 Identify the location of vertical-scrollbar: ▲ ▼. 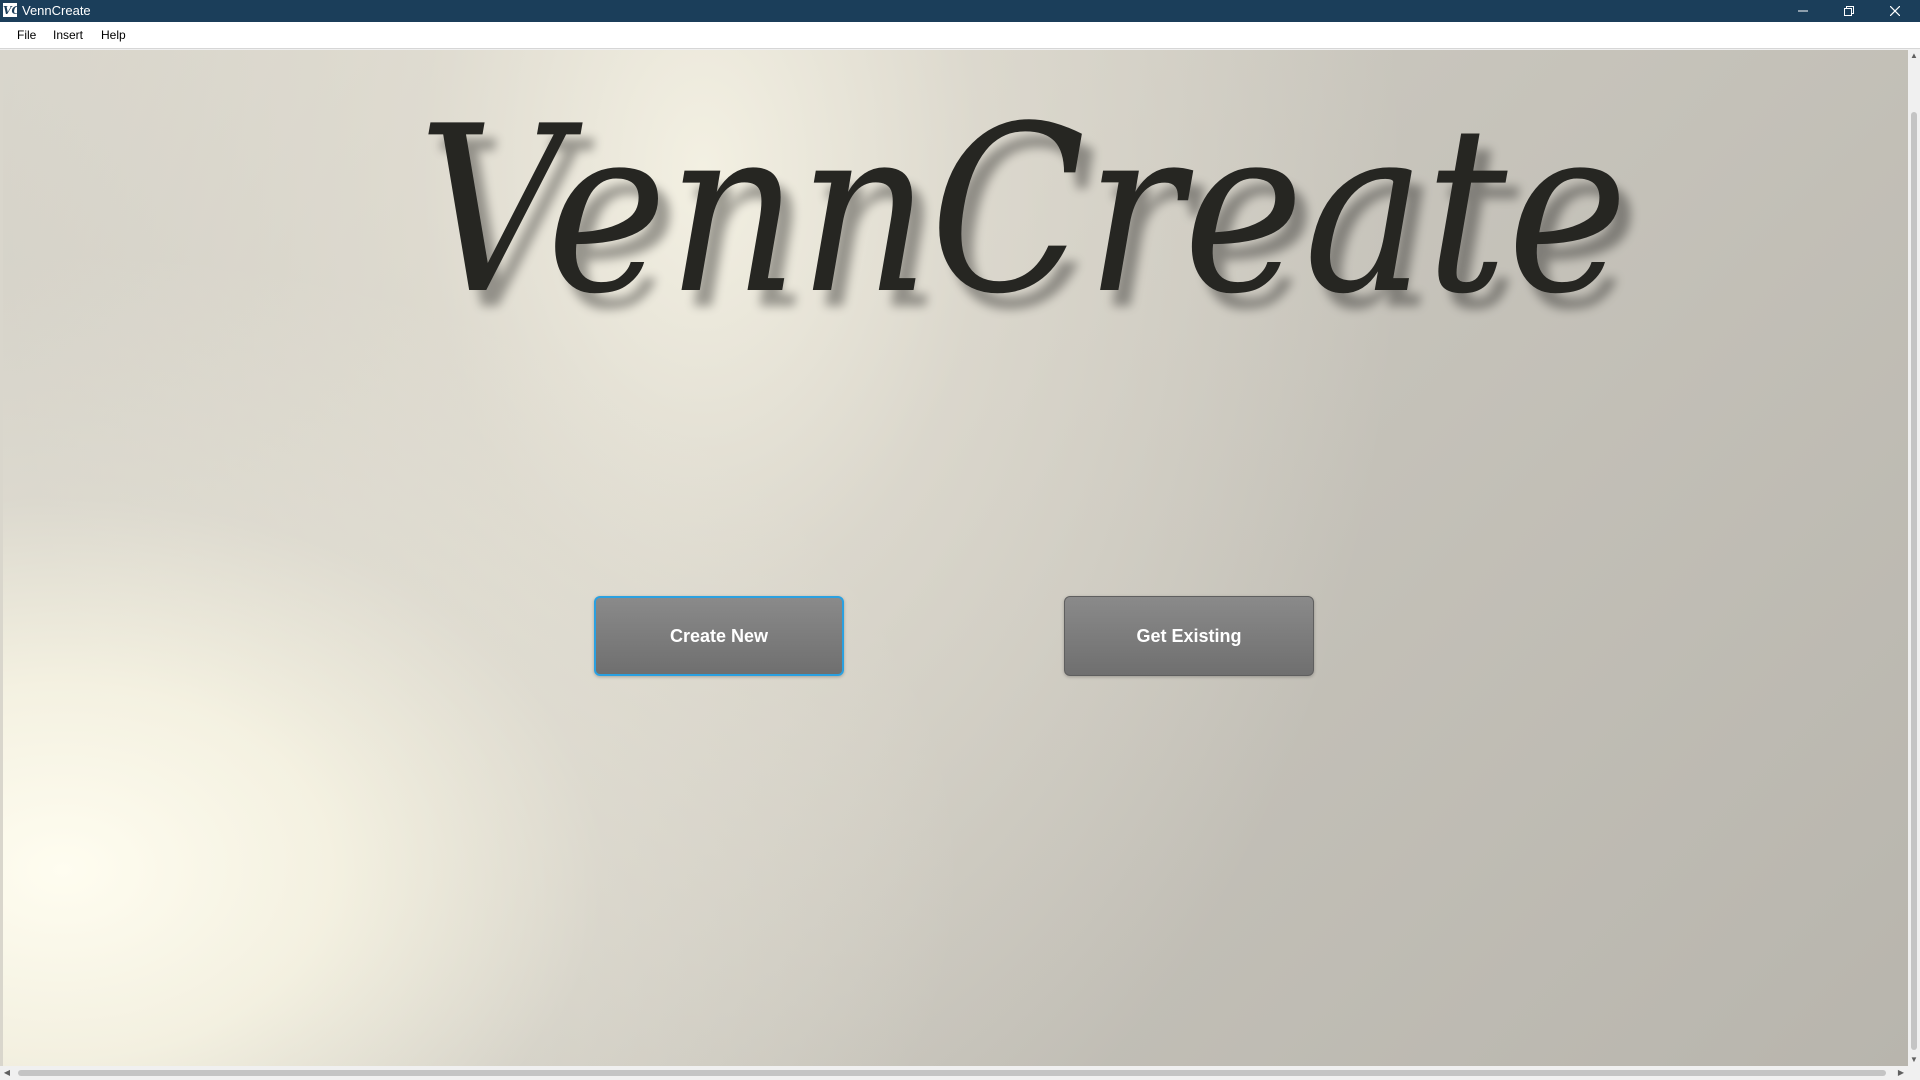
(1914, 558).